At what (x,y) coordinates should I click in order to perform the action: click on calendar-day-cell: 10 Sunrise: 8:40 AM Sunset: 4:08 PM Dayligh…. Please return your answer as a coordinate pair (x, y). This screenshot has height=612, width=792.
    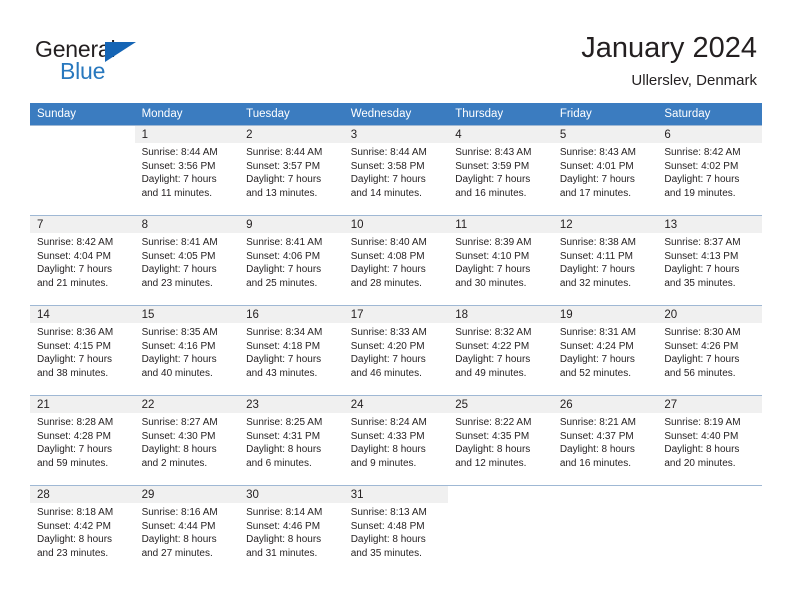
    Looking at the image, I should click on (396, 260).